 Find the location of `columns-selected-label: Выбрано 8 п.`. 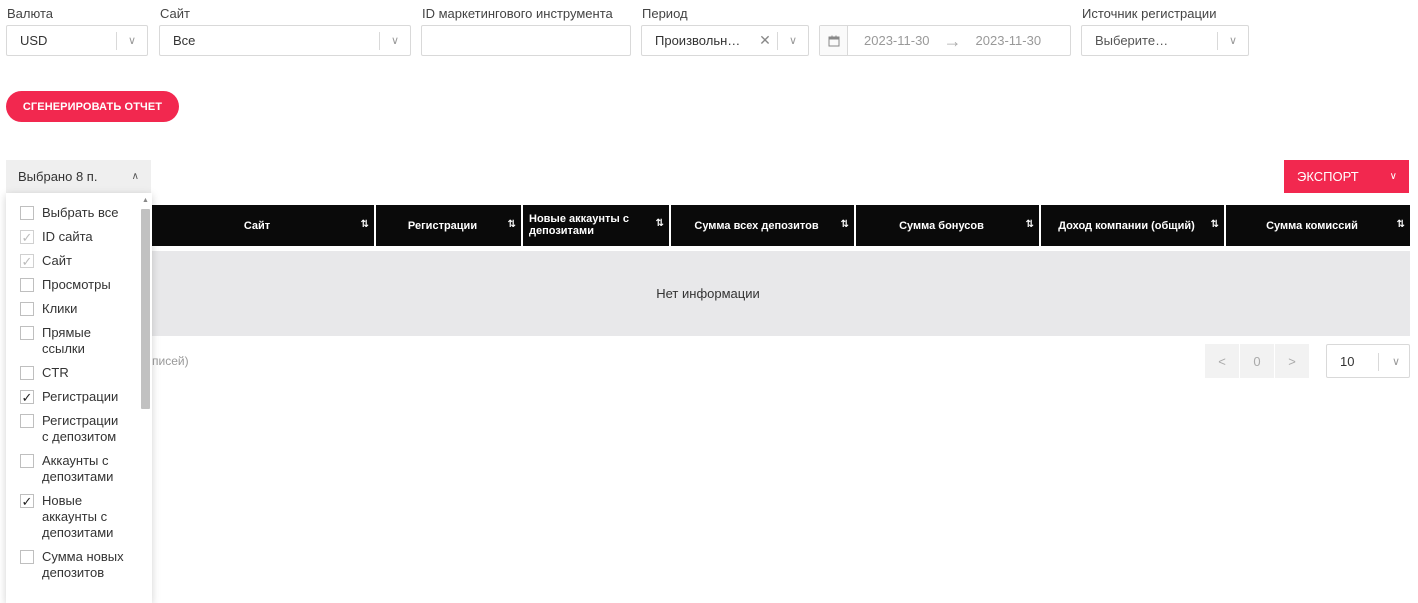

columns-selected-label: Выбрано 8 п. is located at coordinates (58, 176).